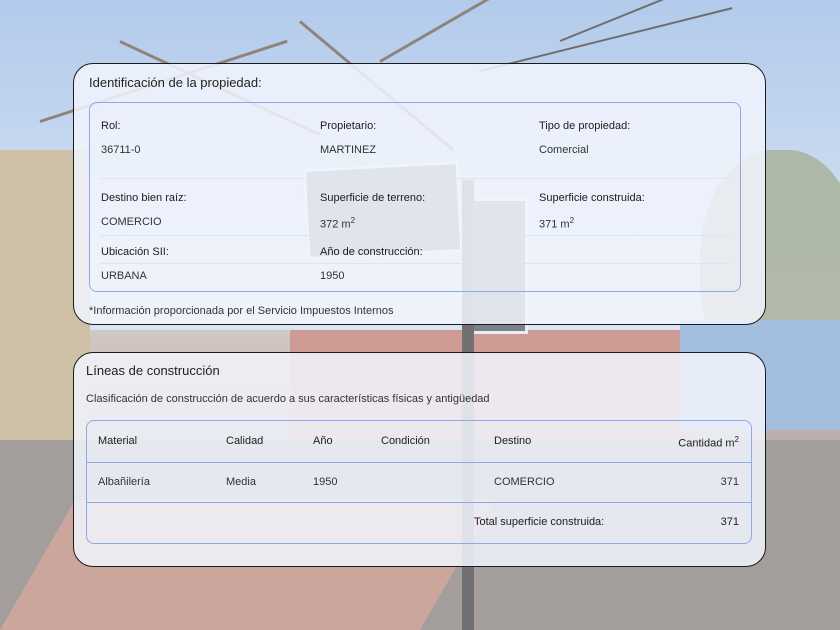  Describe the element at coordinates (124, 276) in the screenshot. I see `location-value: URBANA` at that location.